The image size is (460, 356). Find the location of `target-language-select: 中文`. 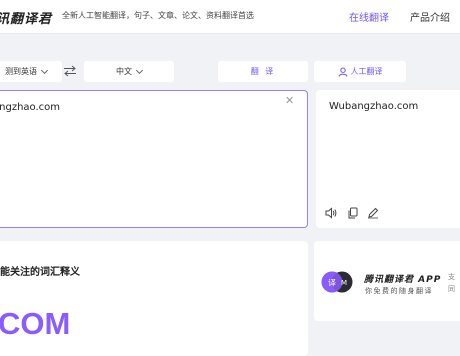

target-language-select: 中文 is located at coordinates (129, 71).